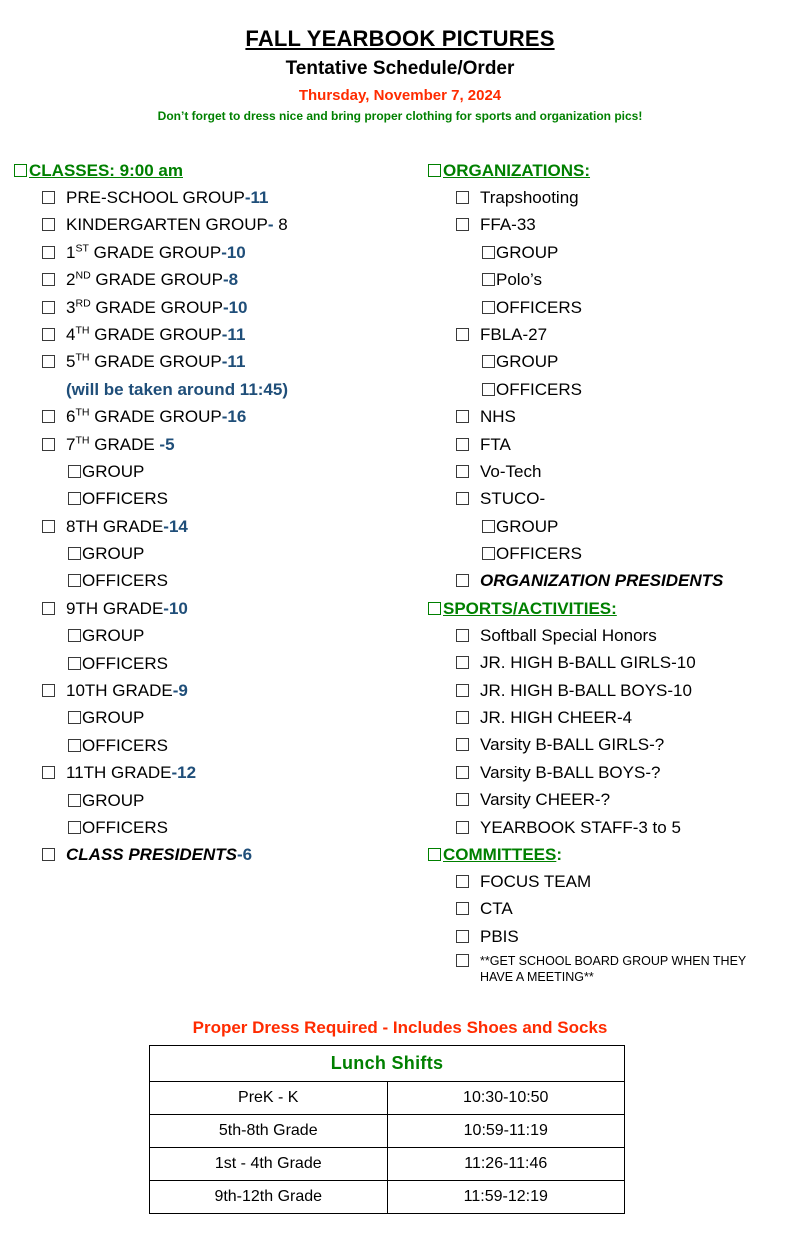 This screenshot has width=800, height=1244. Describe the element at coordinates (214, 608) in the screenshot. I see `checklist-item: 9TH GRADE-10` at that location.